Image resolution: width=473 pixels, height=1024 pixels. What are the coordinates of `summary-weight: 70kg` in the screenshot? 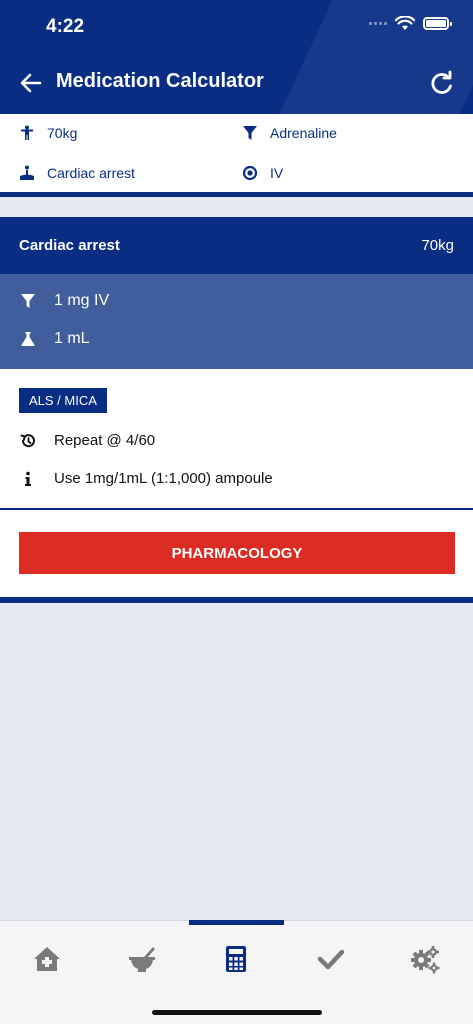 It's located at (48, 133).